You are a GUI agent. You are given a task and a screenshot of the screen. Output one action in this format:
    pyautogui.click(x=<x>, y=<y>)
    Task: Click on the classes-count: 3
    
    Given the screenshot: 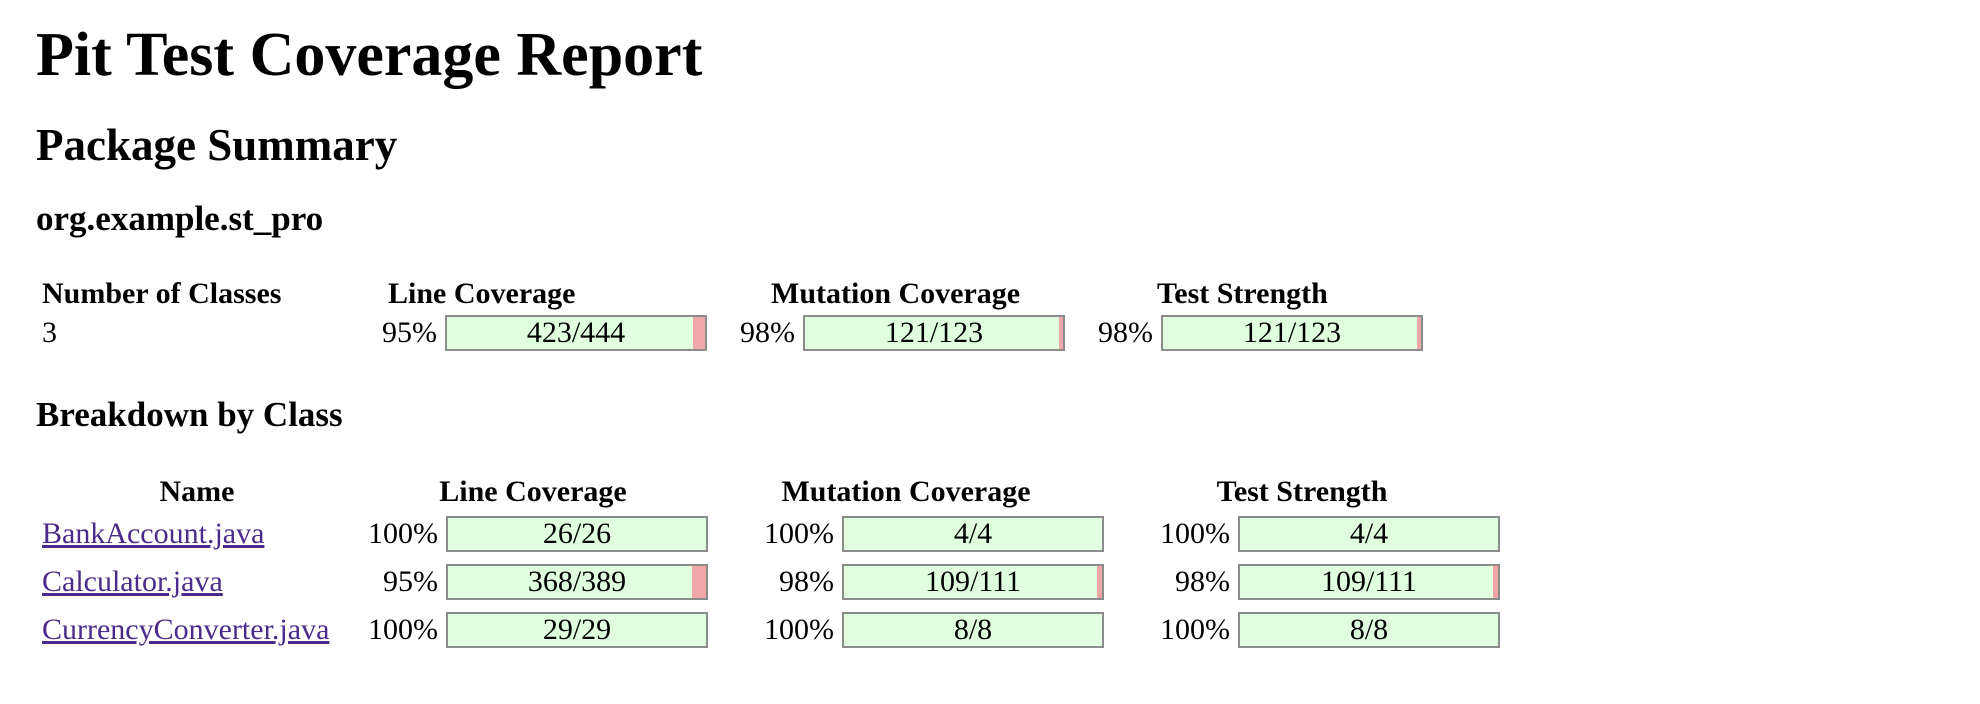 What is the action you would take?
    pyautogui.click(x=49, y=332)
    